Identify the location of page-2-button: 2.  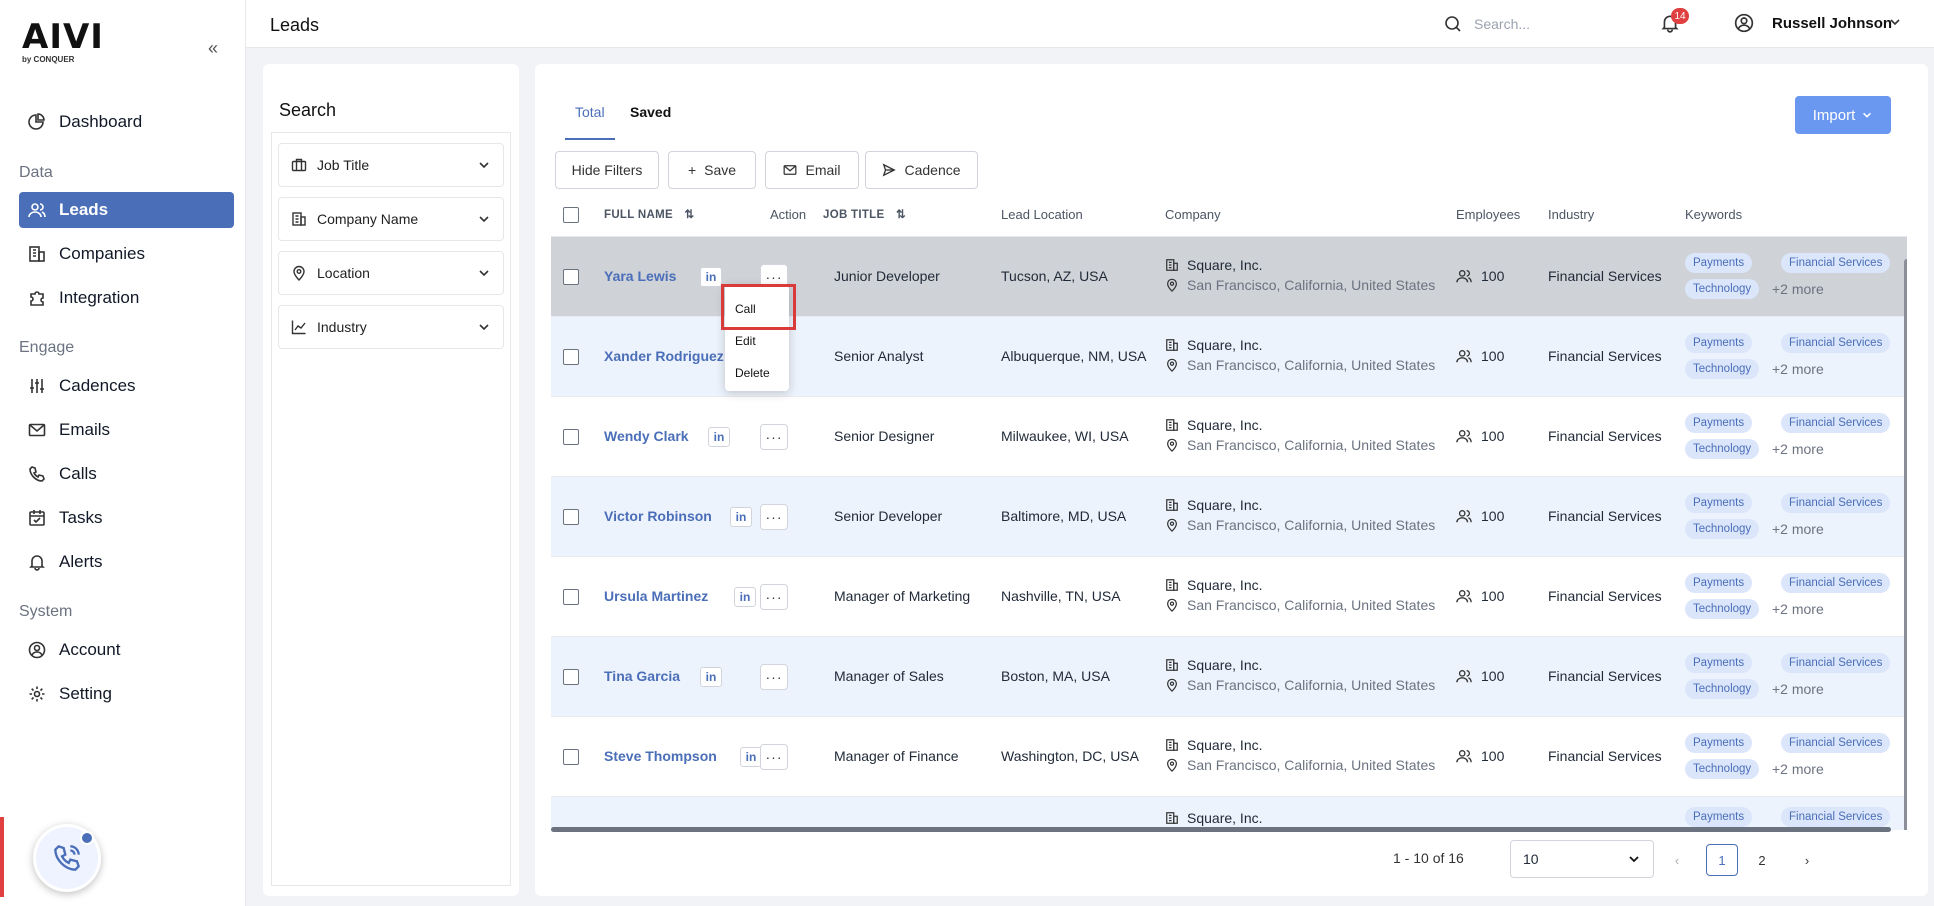
(1762, 860).